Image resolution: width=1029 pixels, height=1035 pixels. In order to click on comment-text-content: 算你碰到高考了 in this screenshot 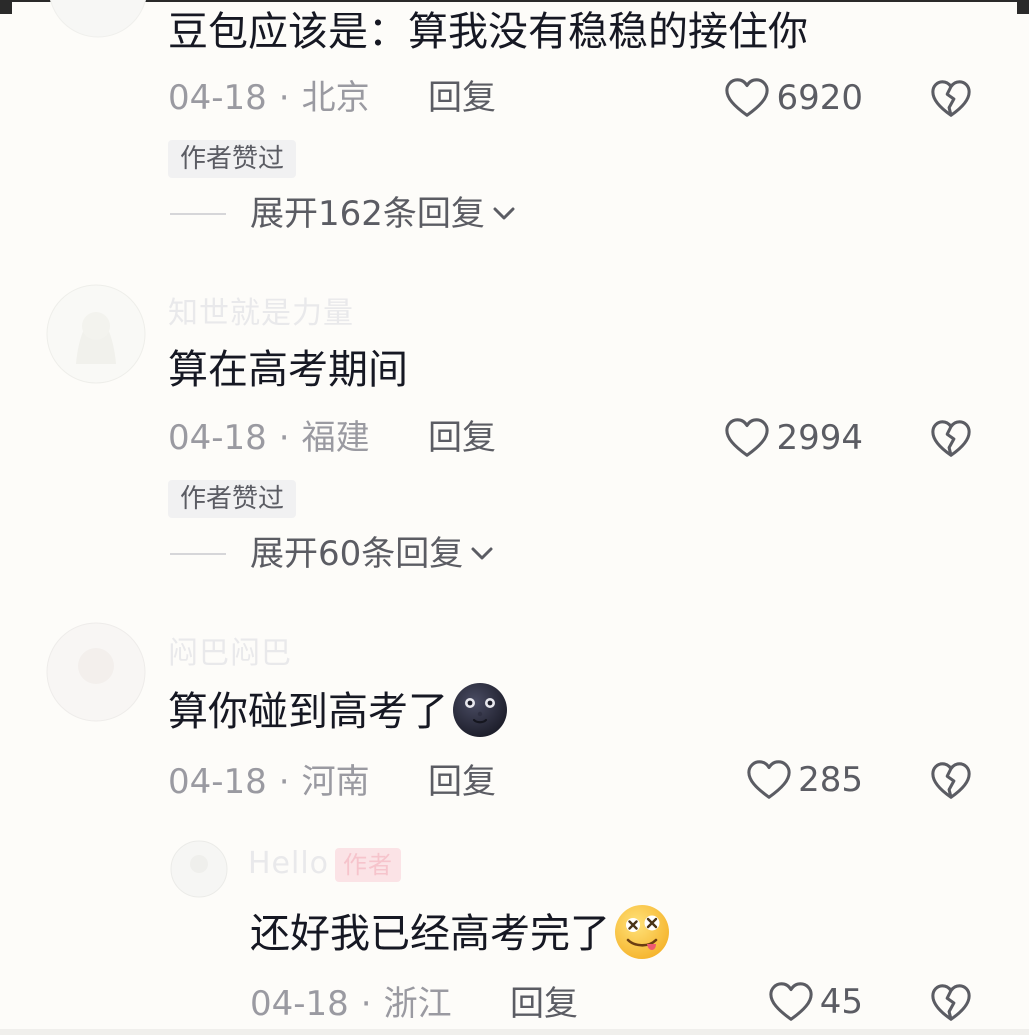, I will do `click(308, 712)`.